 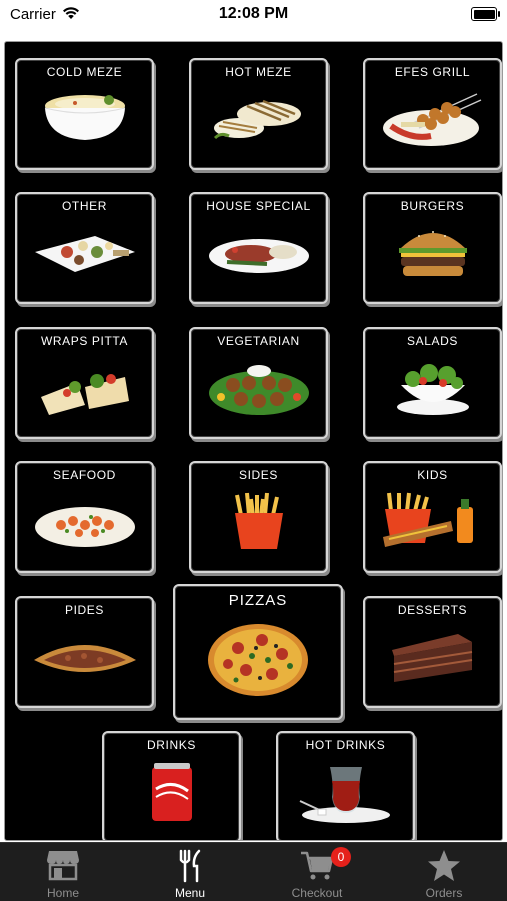 I want to click on category-hot-meze: HOT MEZE, so click(x=258, y=114).